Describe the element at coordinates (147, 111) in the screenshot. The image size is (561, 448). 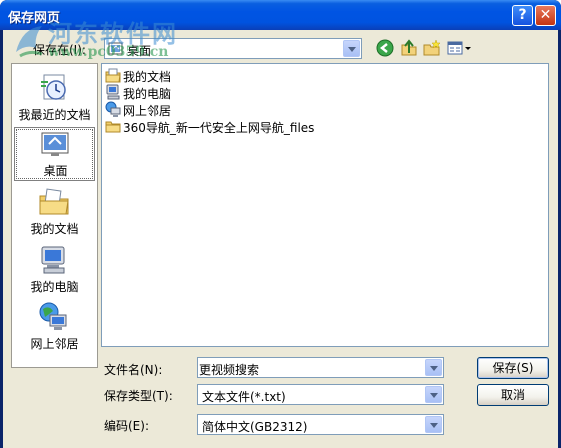
I see `file-name: 网上邻居` at that location.